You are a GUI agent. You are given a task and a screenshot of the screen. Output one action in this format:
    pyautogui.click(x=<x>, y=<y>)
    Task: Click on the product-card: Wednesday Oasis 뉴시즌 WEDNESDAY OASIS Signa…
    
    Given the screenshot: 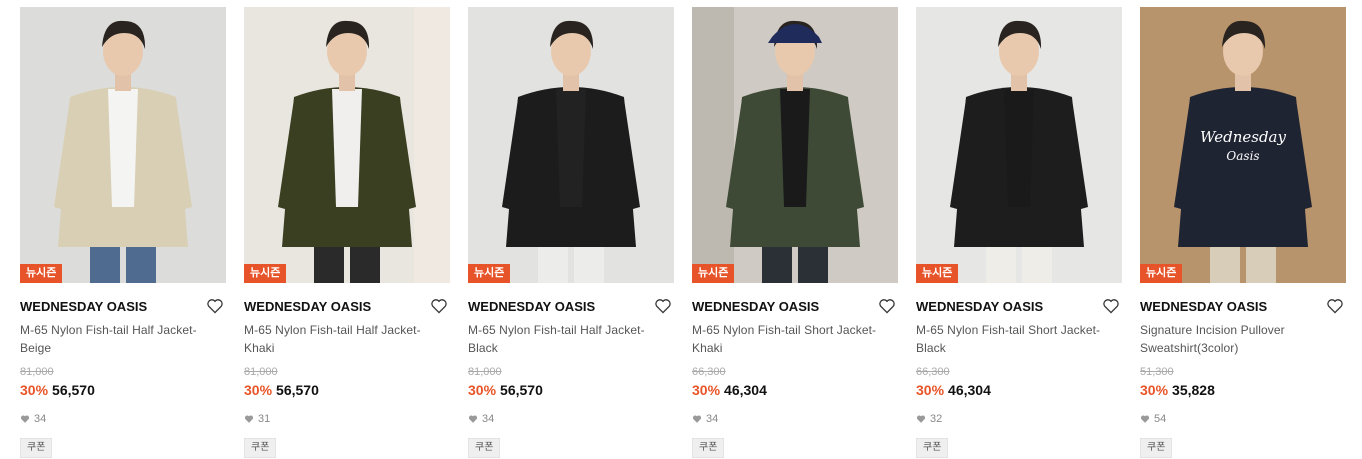 What is the action you would take?
    pyautogui.click(x=1243, y=232)
    